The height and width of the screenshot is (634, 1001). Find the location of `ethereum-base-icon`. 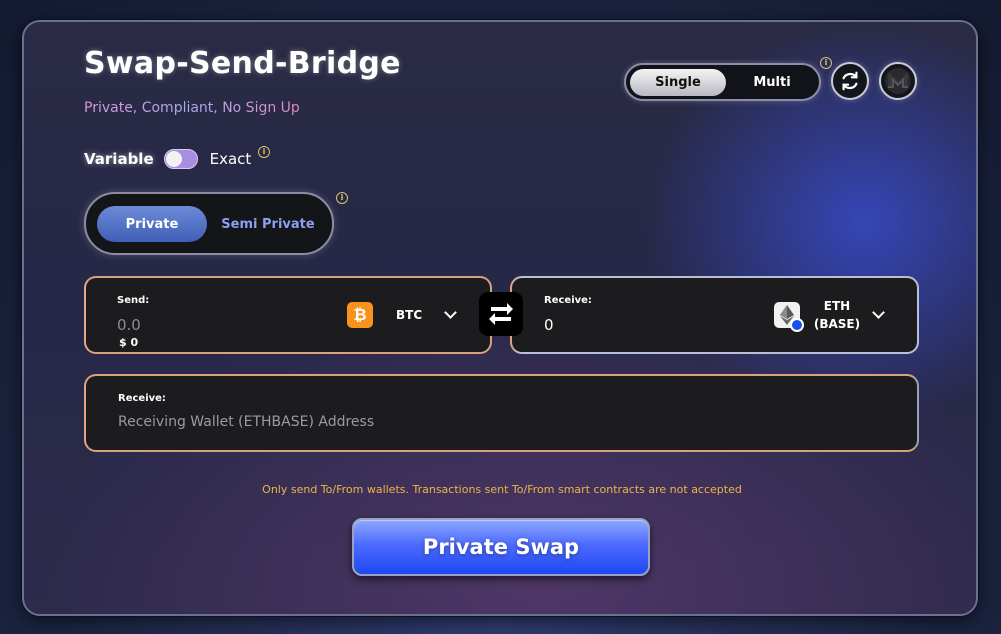

ethereum-base-icon is located at coordinates (789, 317).